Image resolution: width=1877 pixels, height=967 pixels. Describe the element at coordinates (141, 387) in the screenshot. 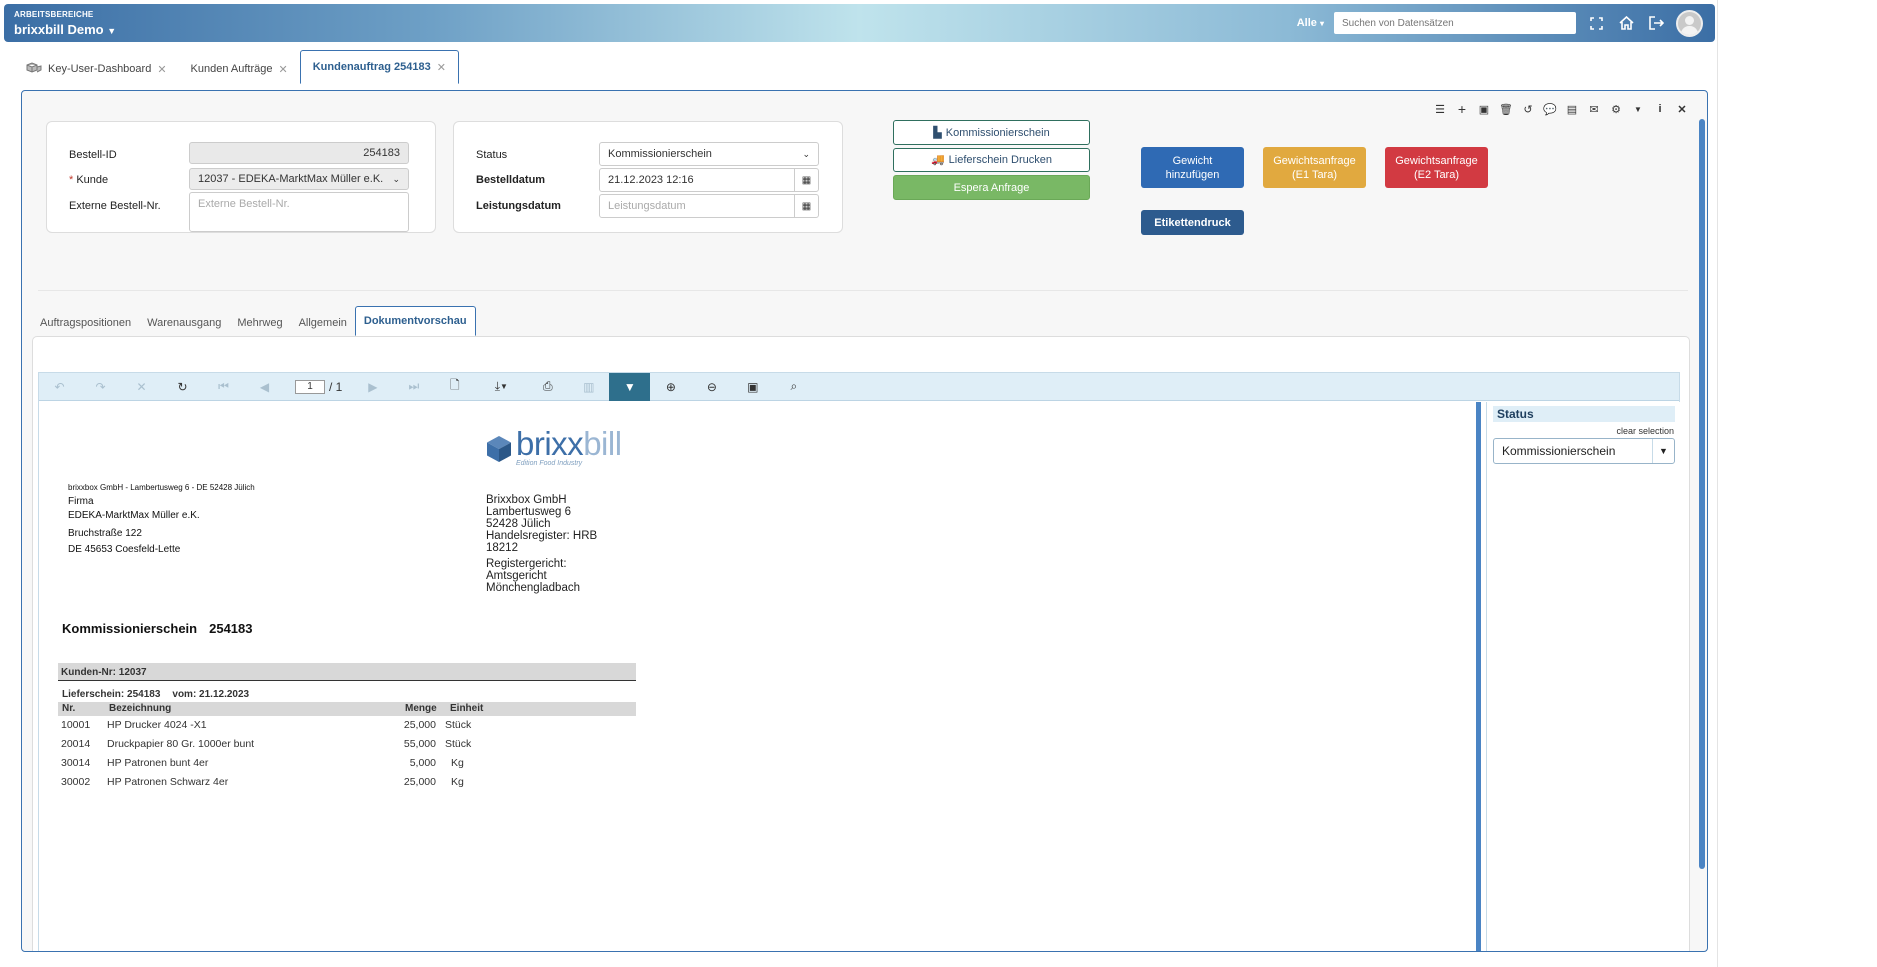

I see `cancel-icon: ✕` at that location.